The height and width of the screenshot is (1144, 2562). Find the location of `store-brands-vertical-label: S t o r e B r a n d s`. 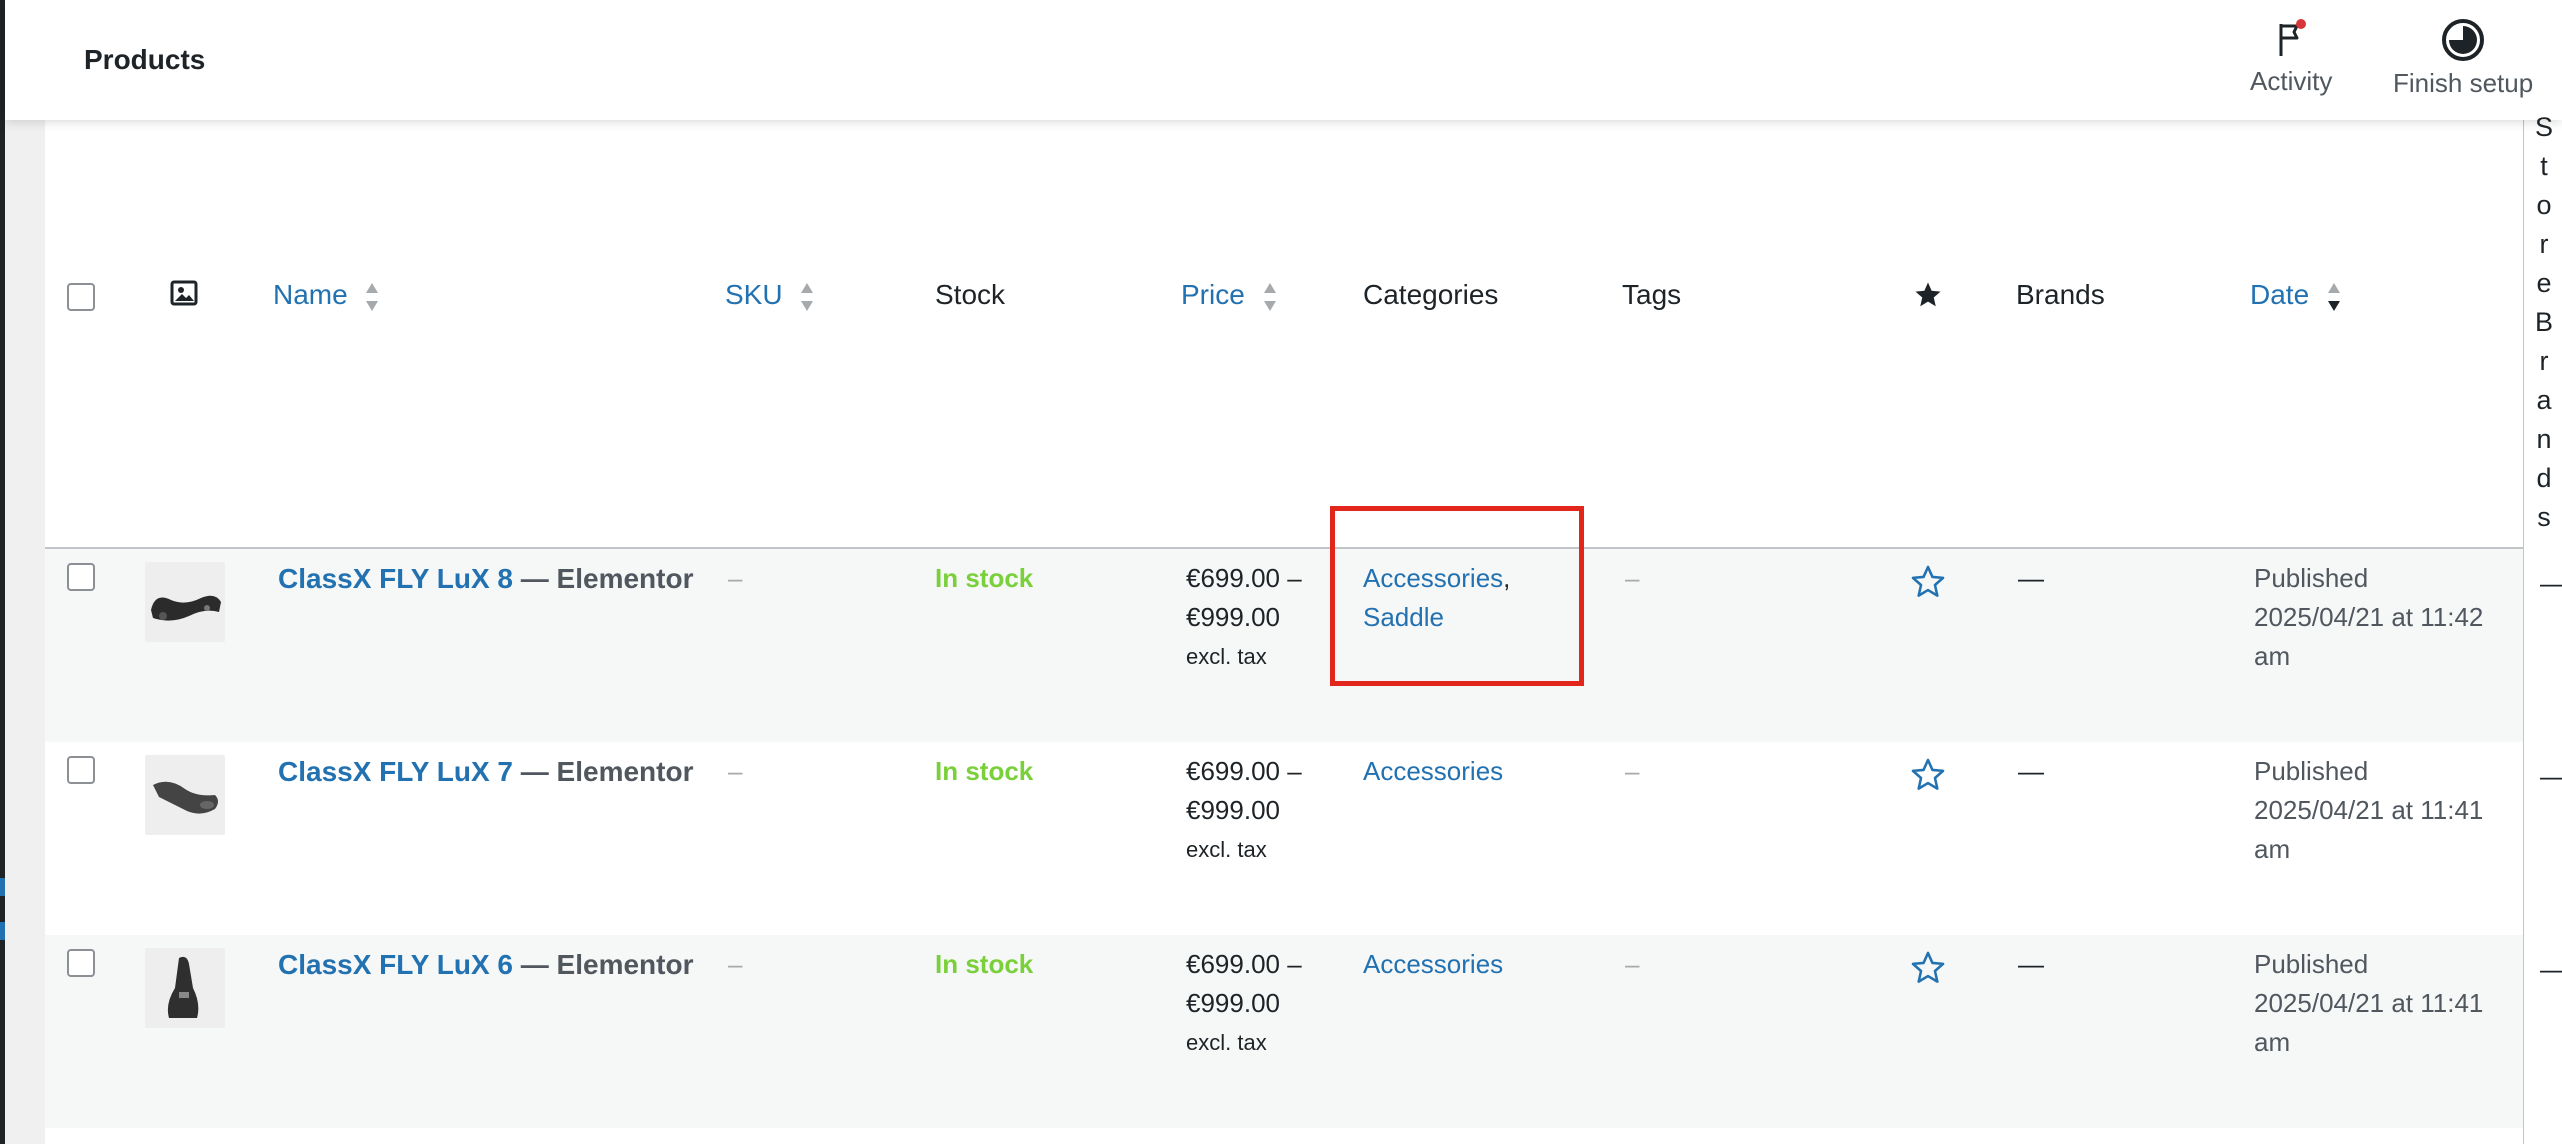

store-brands-vertical-label: S t o r e B r a n d s is located at coordinates (2544, 322).